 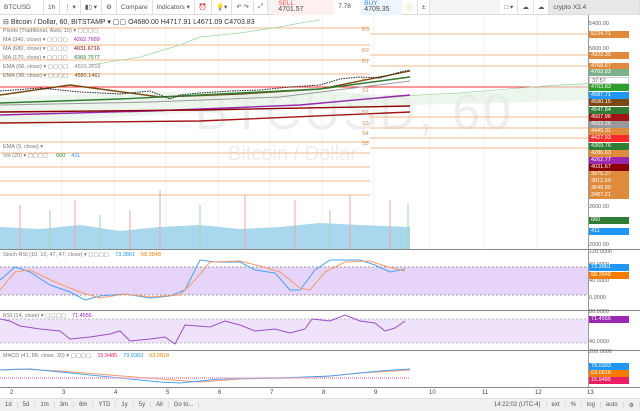 I want to click on sell-button: SELL 4701.57, so click(x=304, y=7).